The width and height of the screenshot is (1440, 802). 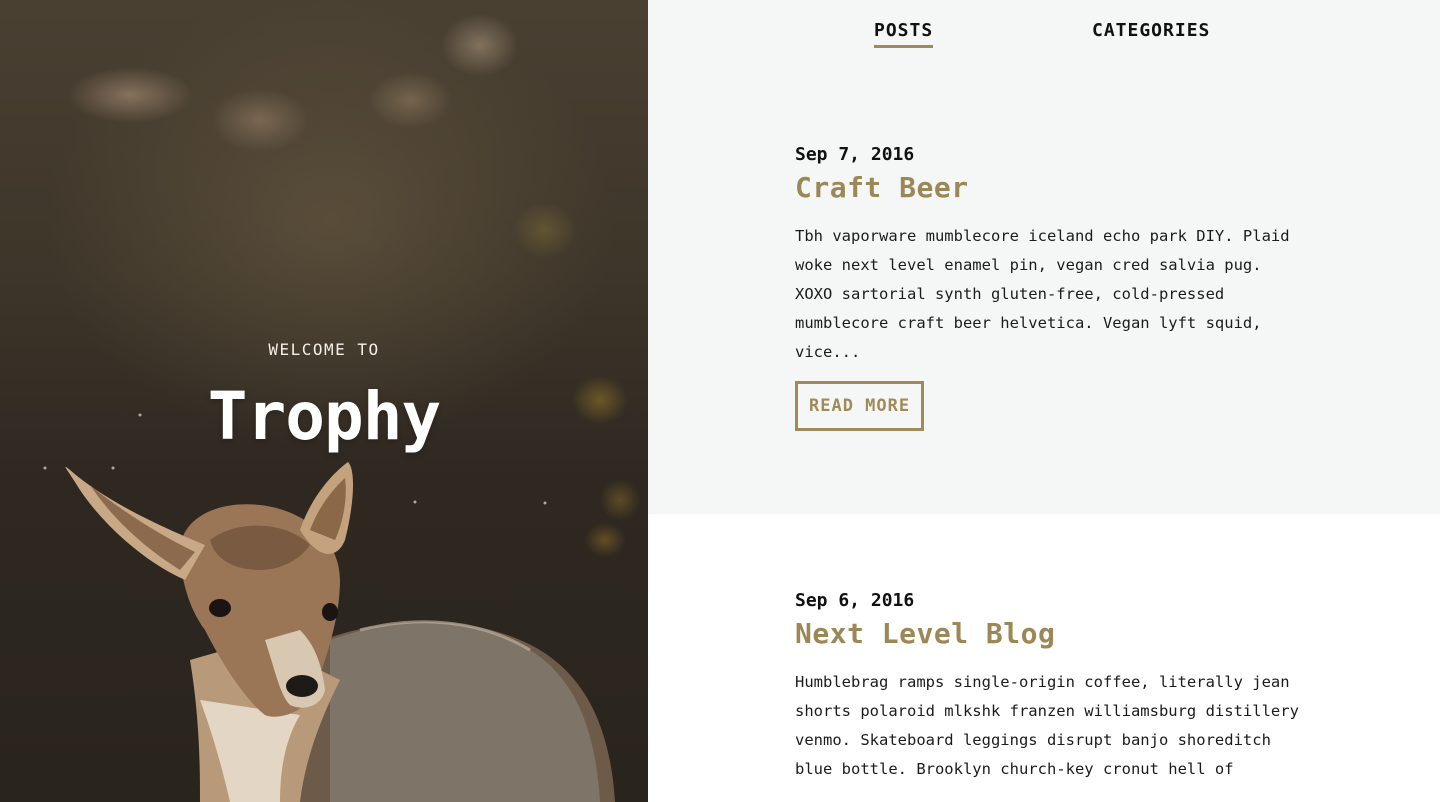 What do you see at coordinates (1044, 36) in the screenshot?
I see `top-nav: POSTS CATEGORIES` at bounding box center [1044, 36].